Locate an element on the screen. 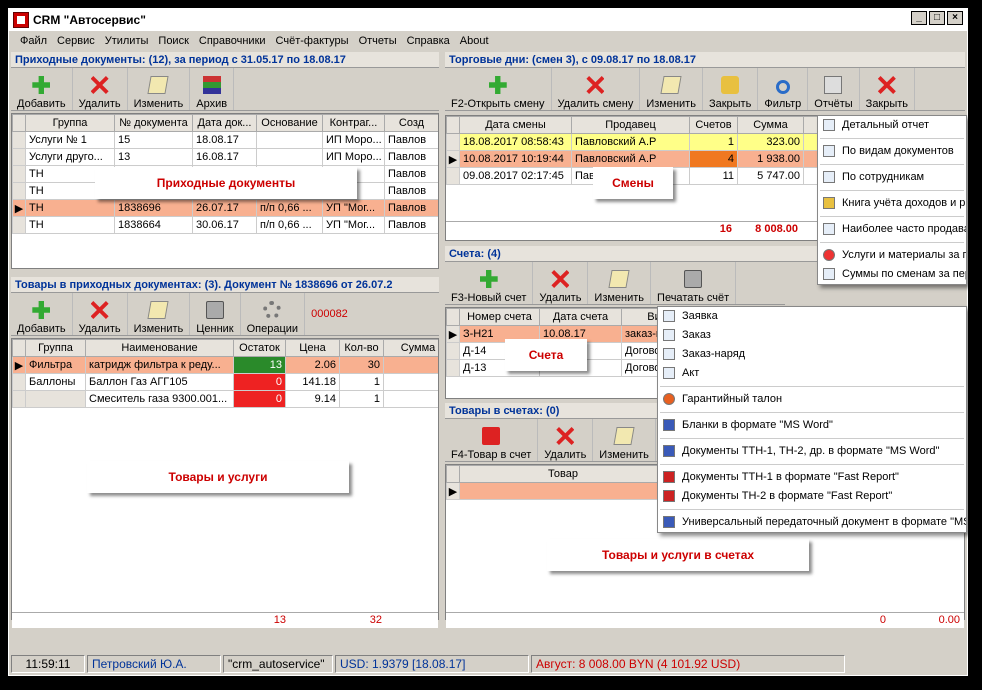  col-name: Наименование is located at coordinates (159, 348).